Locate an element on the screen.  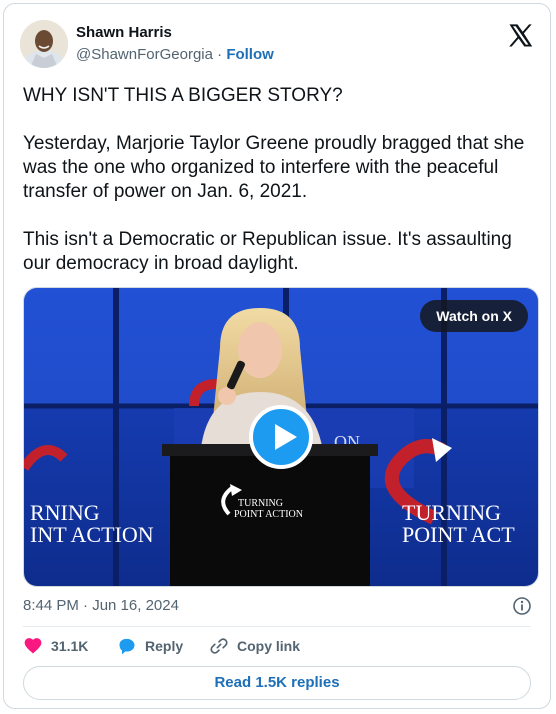
follow-button: Follow is located at coordinates (250, 54).